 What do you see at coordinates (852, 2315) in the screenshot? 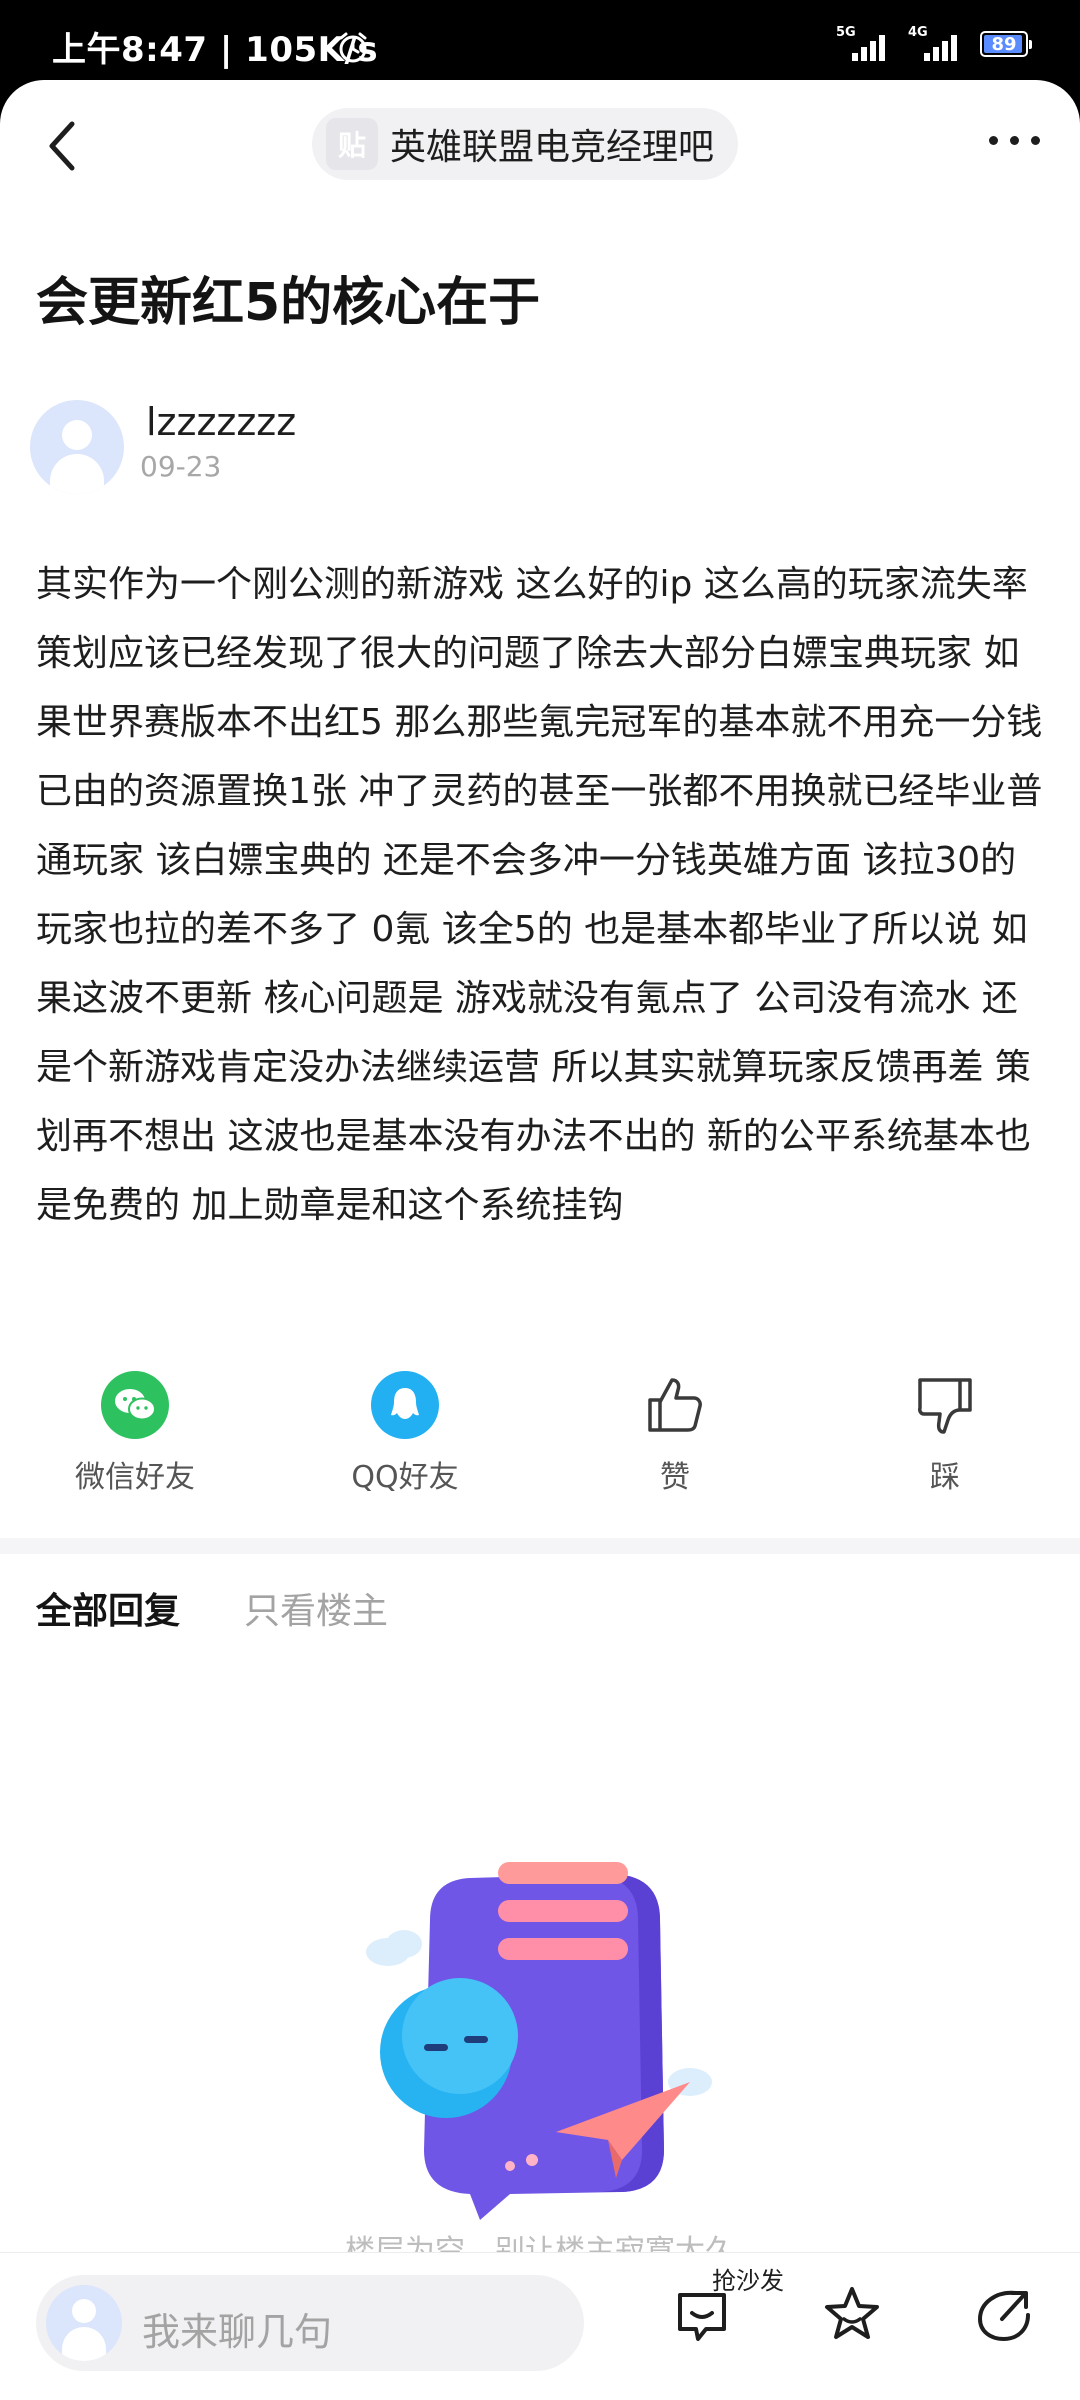
I see `star-icon` at bounding box center [852, 2315].